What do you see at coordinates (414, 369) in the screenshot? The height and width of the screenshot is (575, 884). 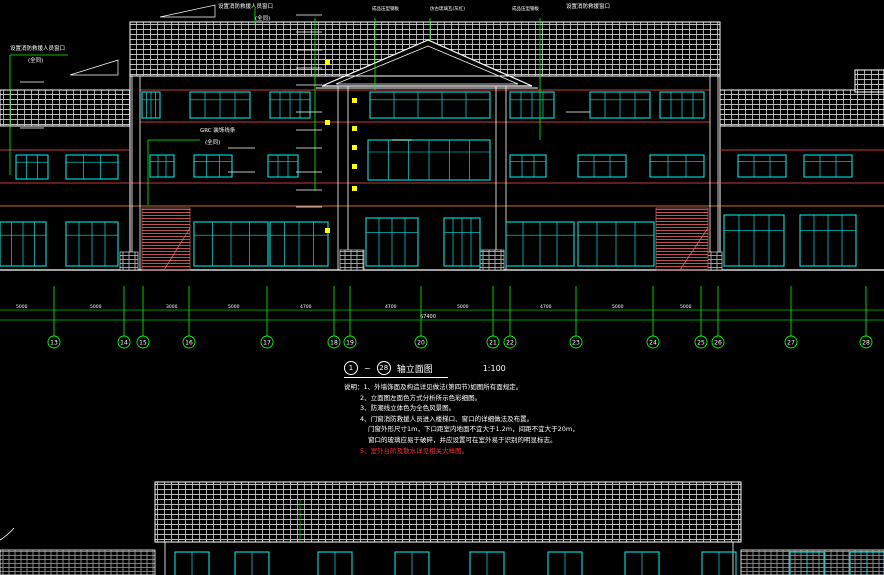 I see `title-text: 轴立面图` at bounding box center [414, 369].